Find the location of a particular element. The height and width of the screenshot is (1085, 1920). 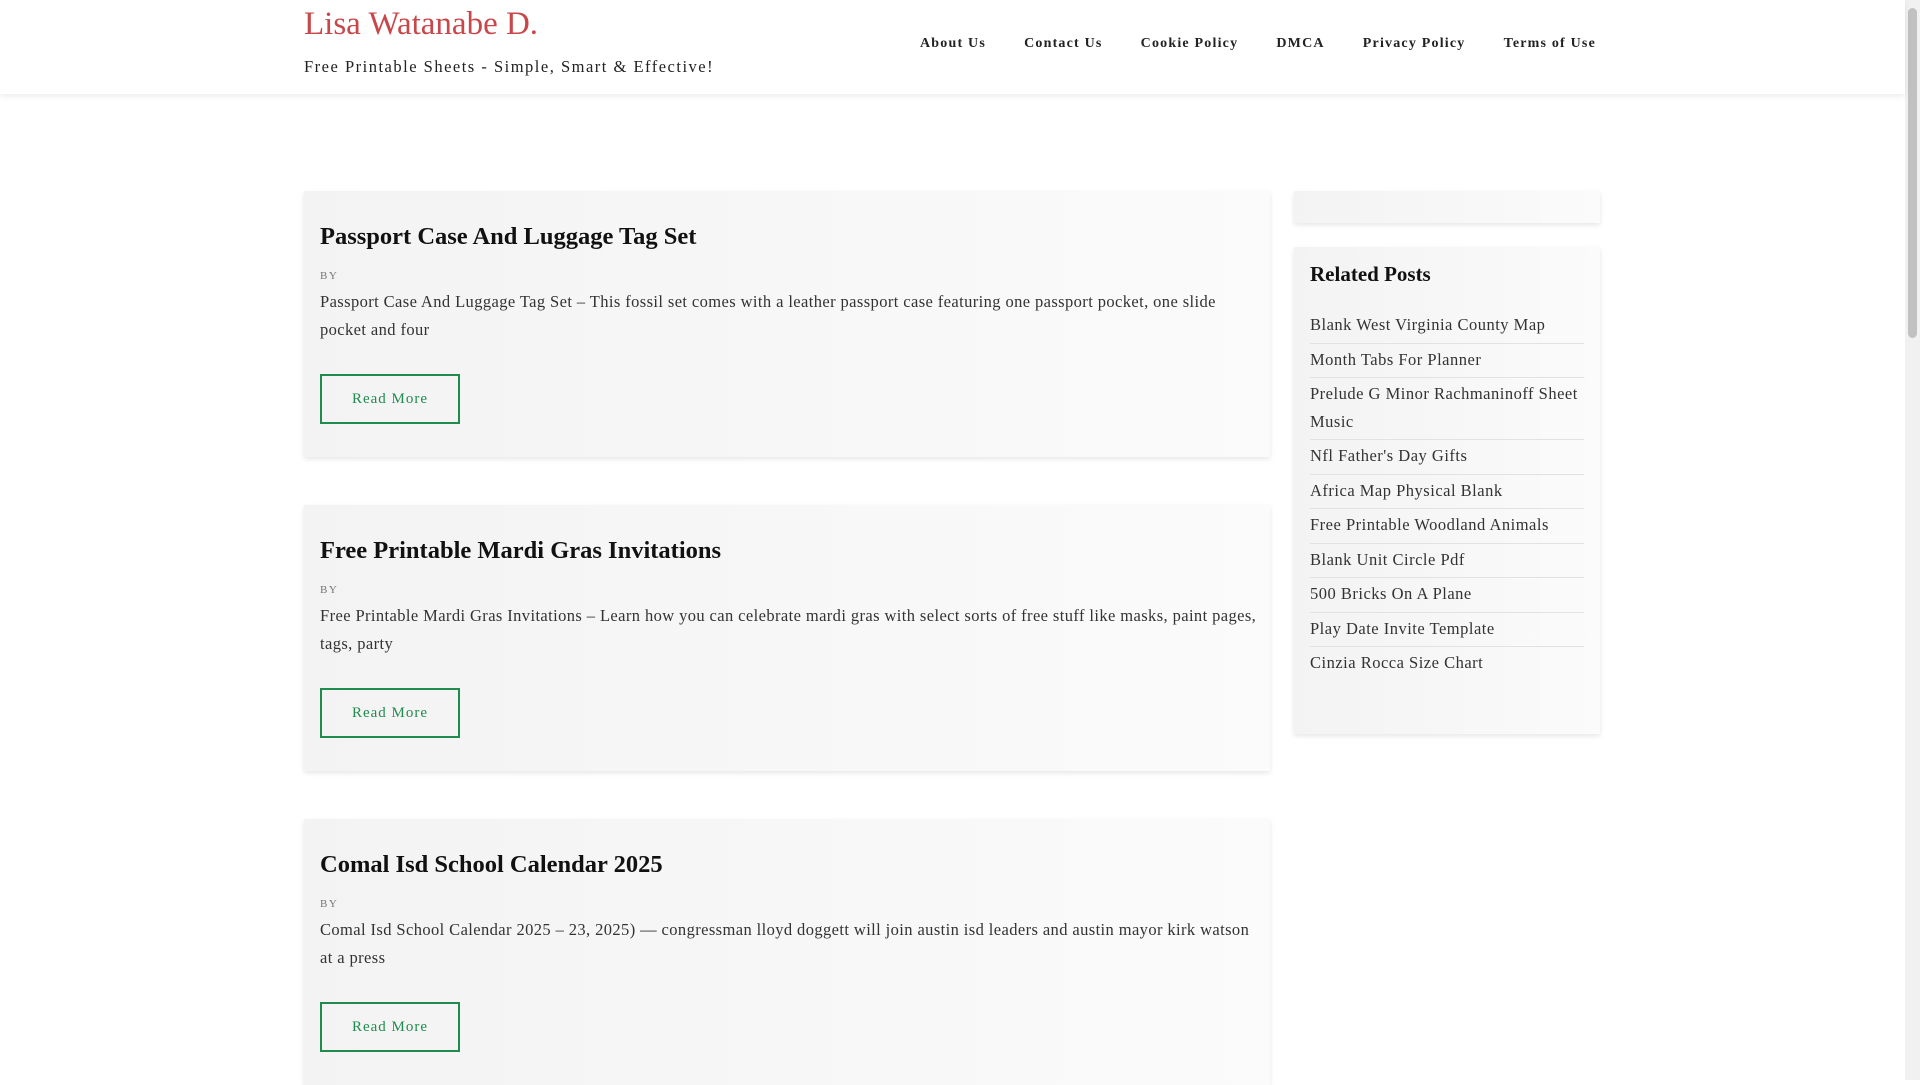

related-post-link: Month Tabs For Planner is located at coordinates (1447, 361).